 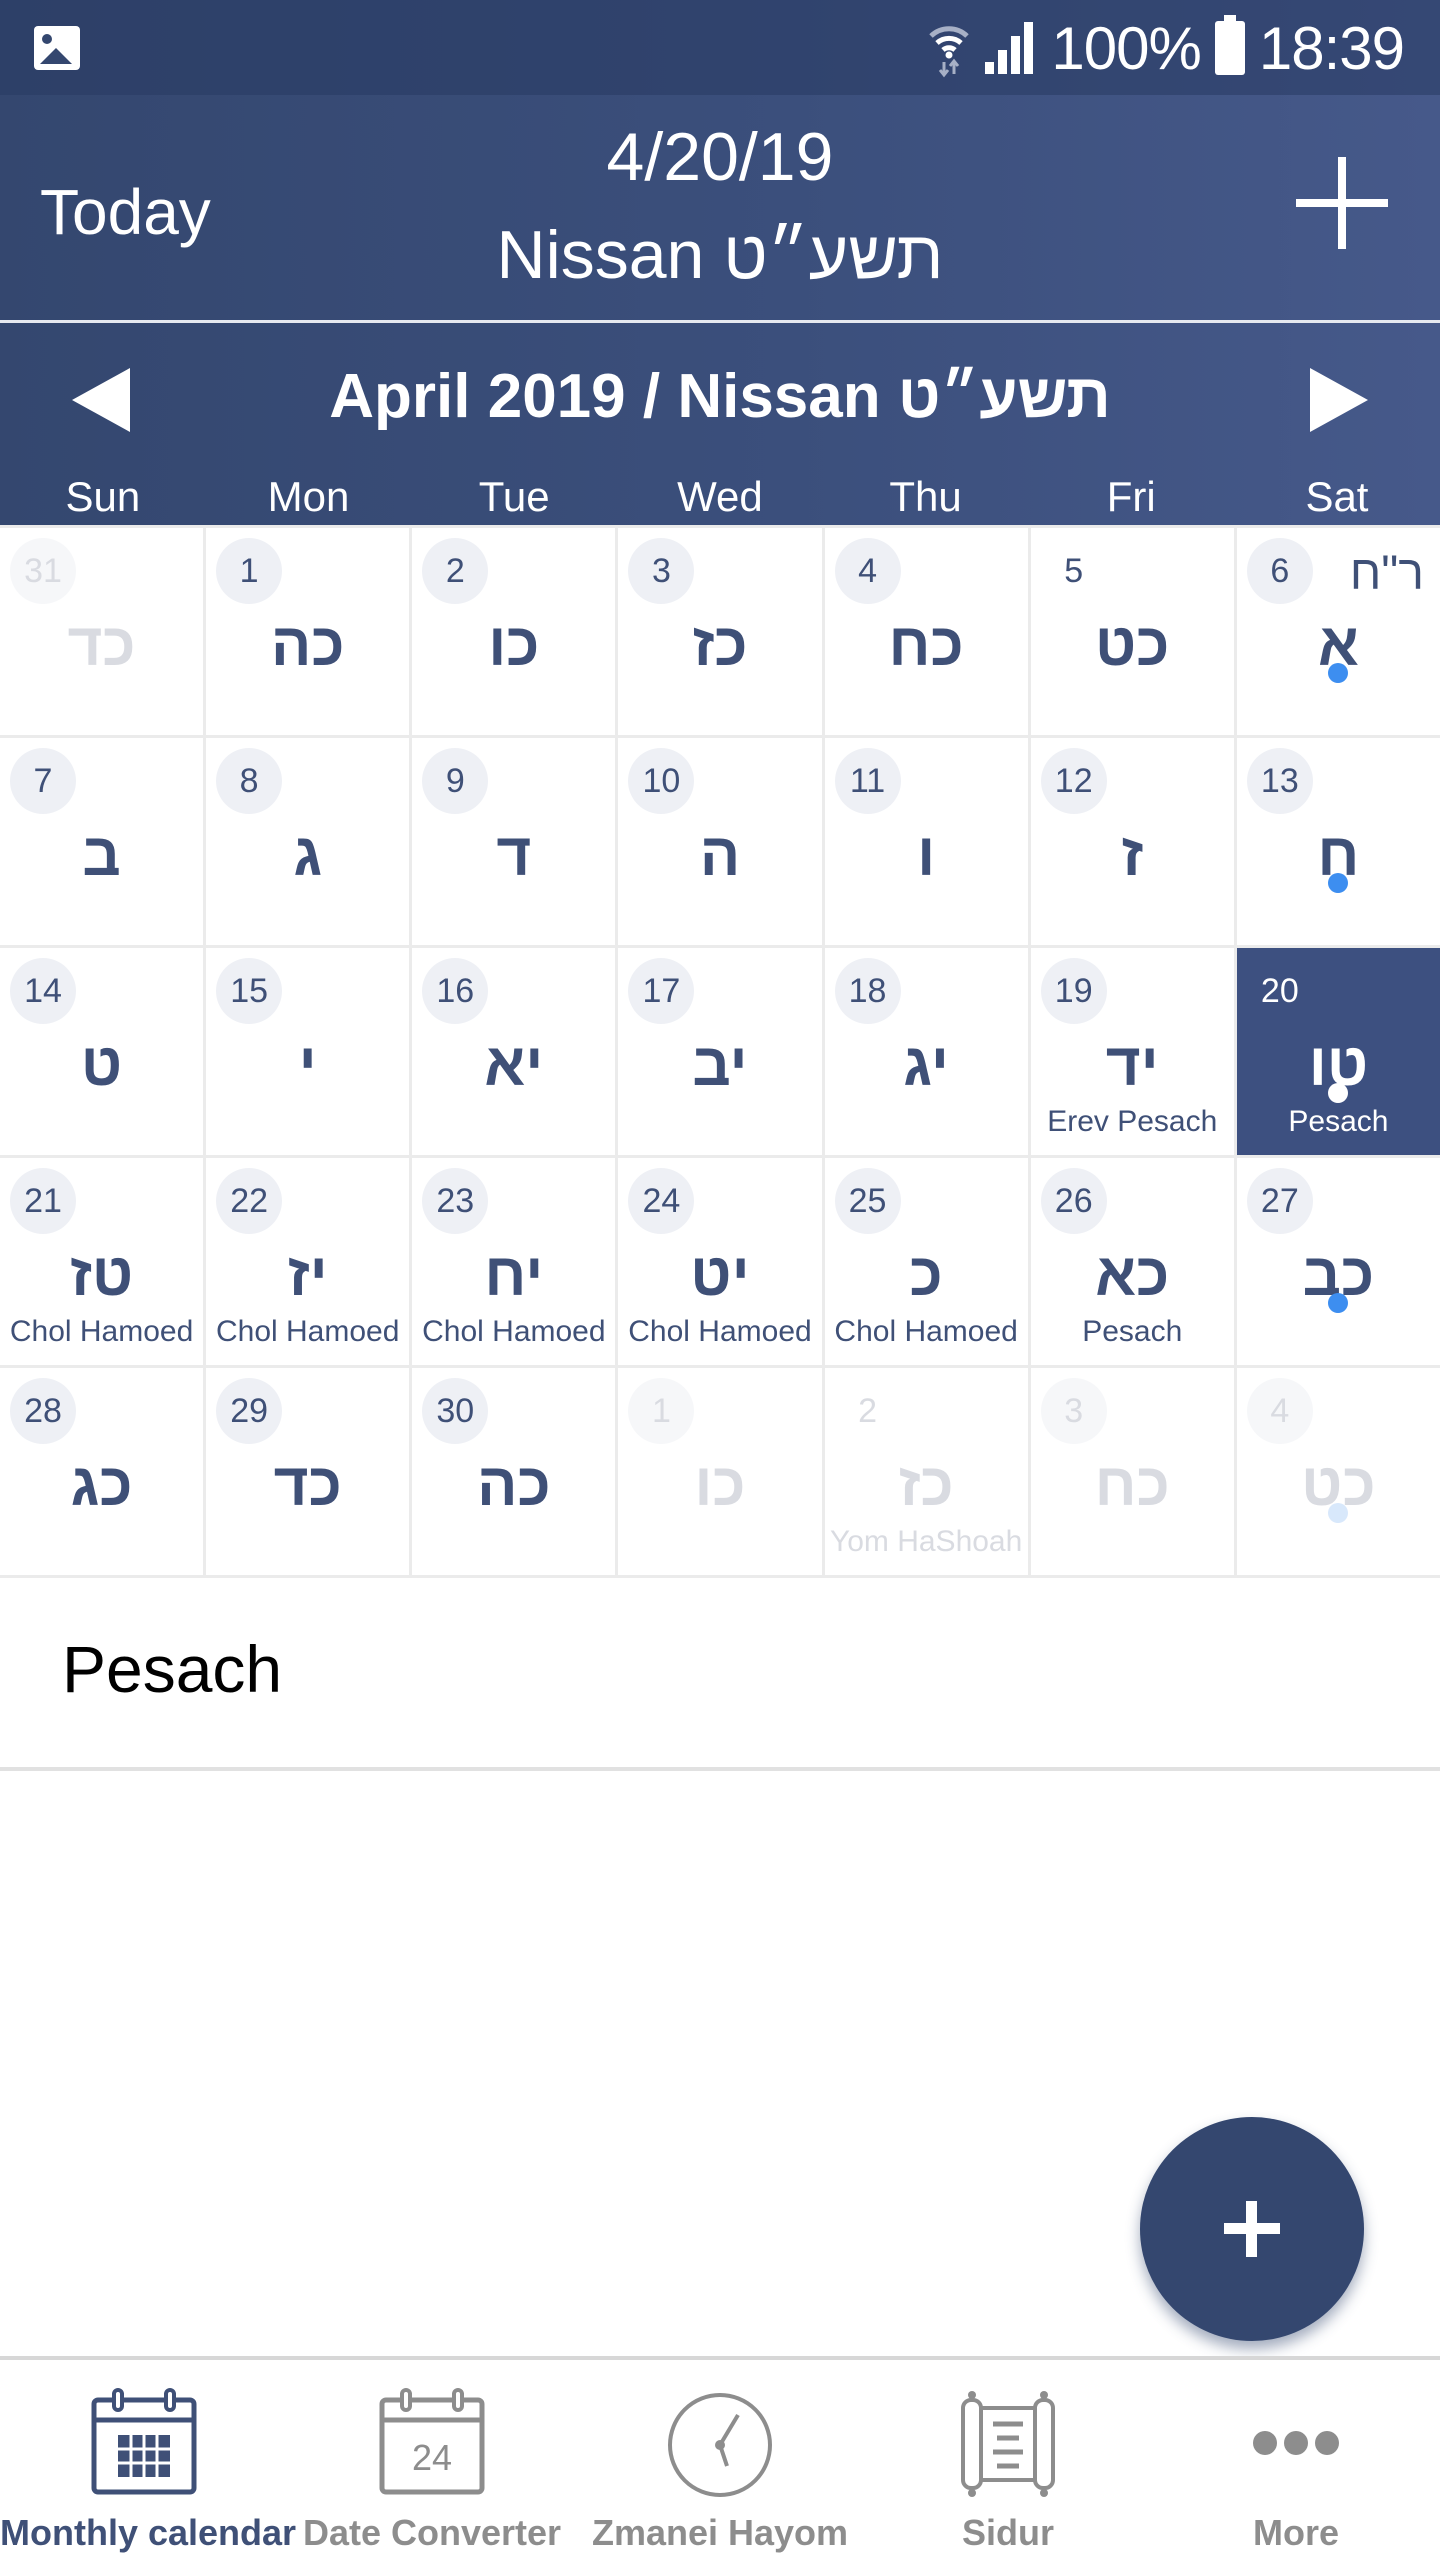 I want to click on tab-more: More, so click(x=1296, y=2460).